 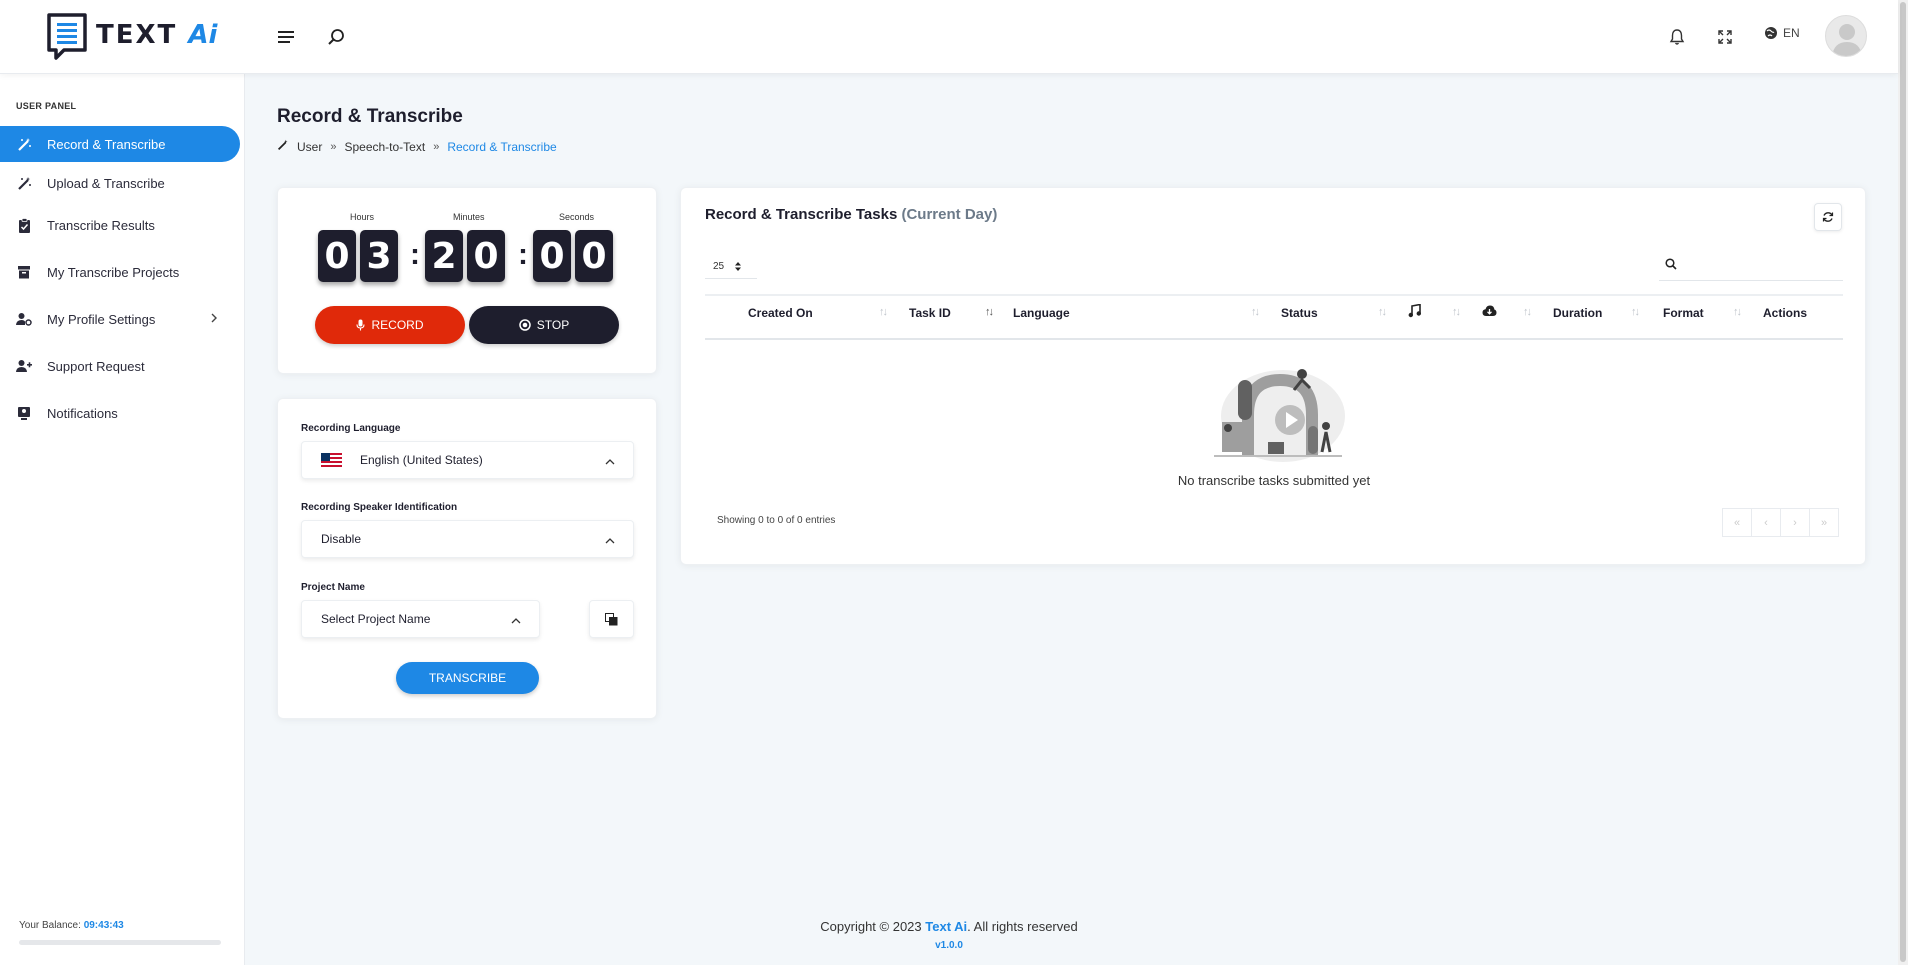 What do you see at coordinates (71, 925) in the screenshot?
I see `balance-display: Your Balance: 09:43:43` at bounding box center [71, 925].